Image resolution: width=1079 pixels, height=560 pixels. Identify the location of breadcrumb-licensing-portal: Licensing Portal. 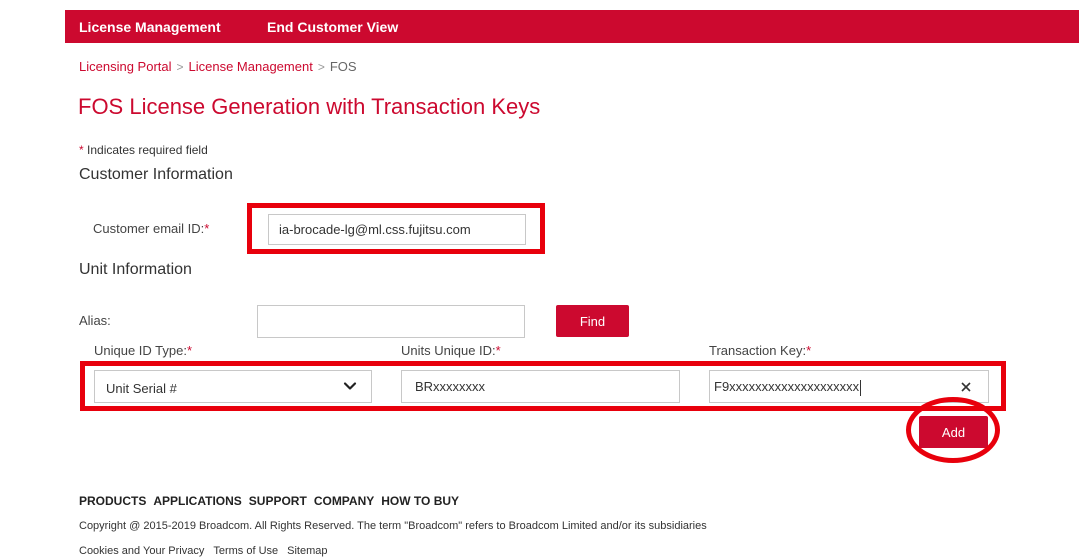
(125, 66).